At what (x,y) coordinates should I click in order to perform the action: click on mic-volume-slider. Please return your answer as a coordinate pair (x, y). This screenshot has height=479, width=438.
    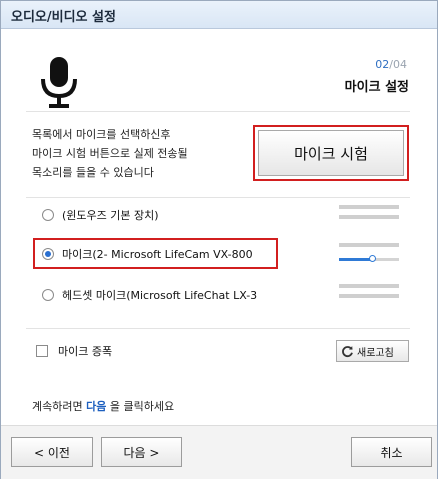
    Looking at the image, I should click on (369, 258).